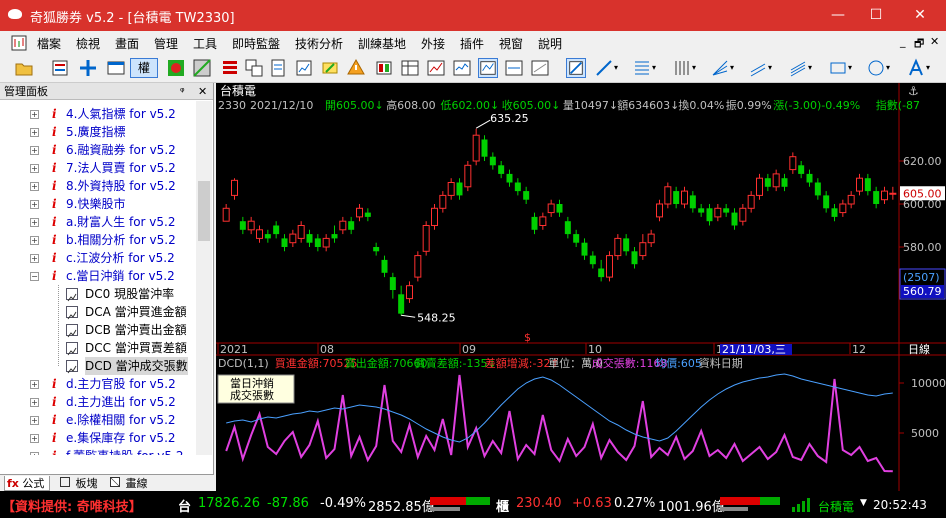 The width and height of the screenshot is (946, 518). Describe the element at coordinates (919, 44) in the screenshot. I see `mdi-restore-button: 🗗` at that location.